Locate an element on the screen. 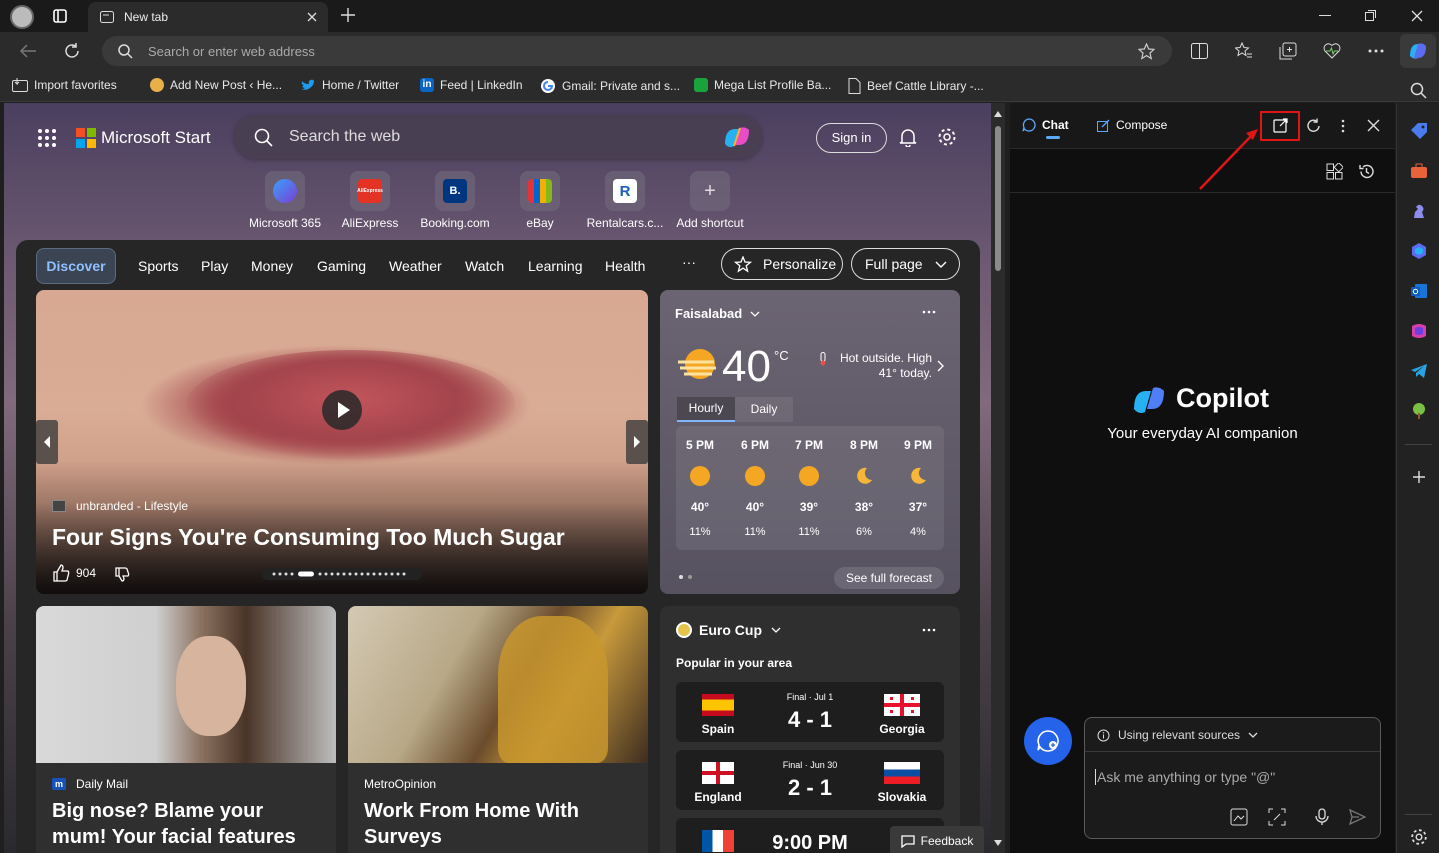  tab-health: Health is located at coordinates (625, 266).